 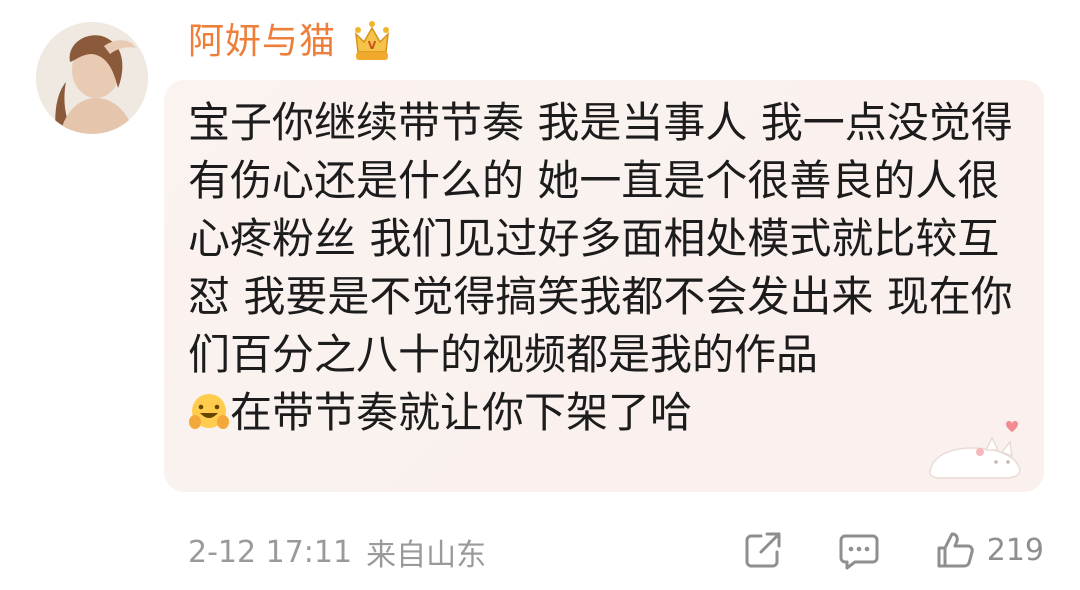 I want to click on like-button: 219, so click(x=988, y=550).